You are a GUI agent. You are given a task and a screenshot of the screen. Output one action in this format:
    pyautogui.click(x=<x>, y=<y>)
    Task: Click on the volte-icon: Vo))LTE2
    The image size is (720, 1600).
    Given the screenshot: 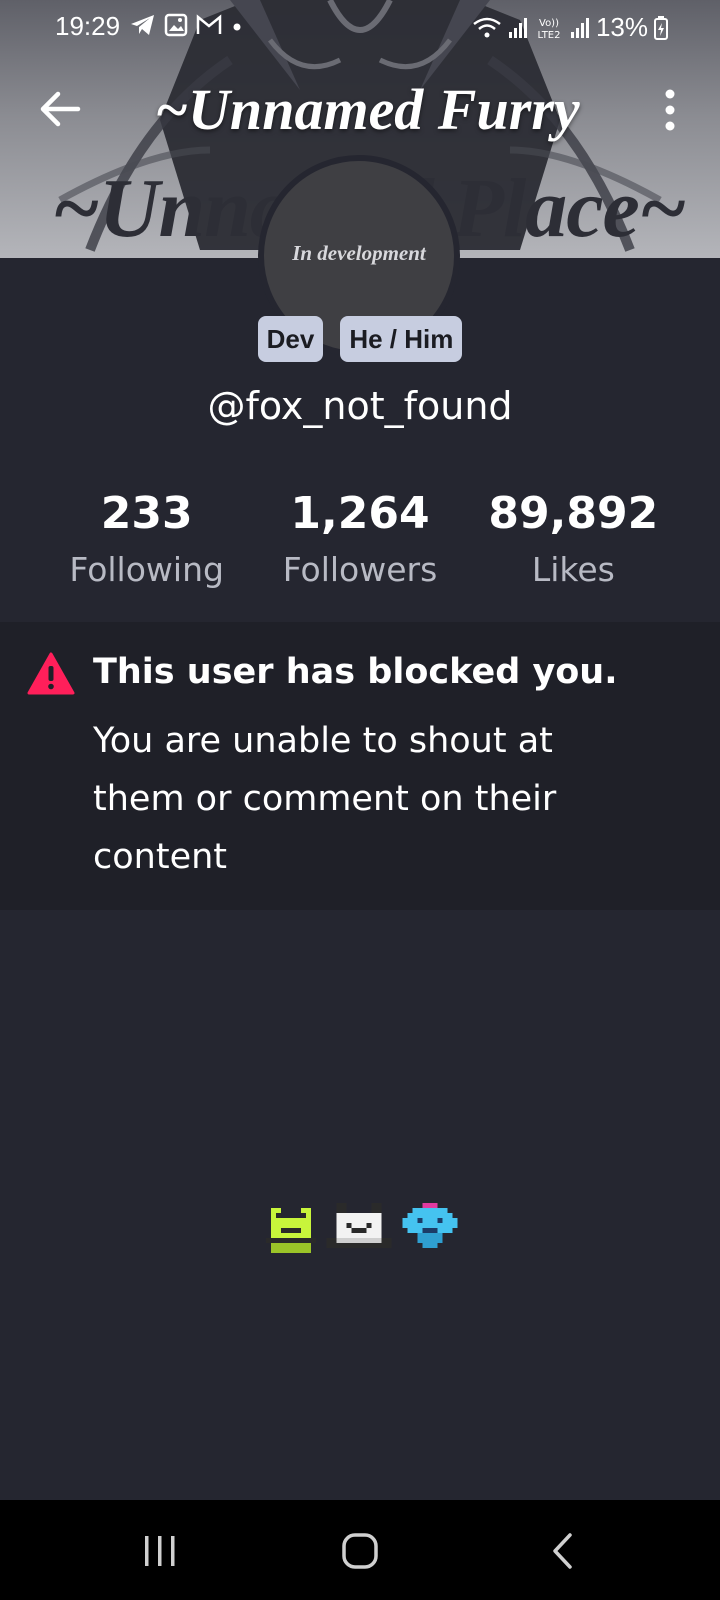 What is the action you would take?
    pyautogui.click(x=548, y=29)
    